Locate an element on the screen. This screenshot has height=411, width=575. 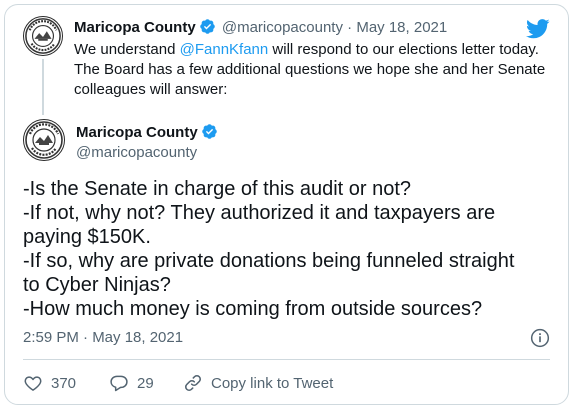
heart-icon is located at coordinates (33, 383).